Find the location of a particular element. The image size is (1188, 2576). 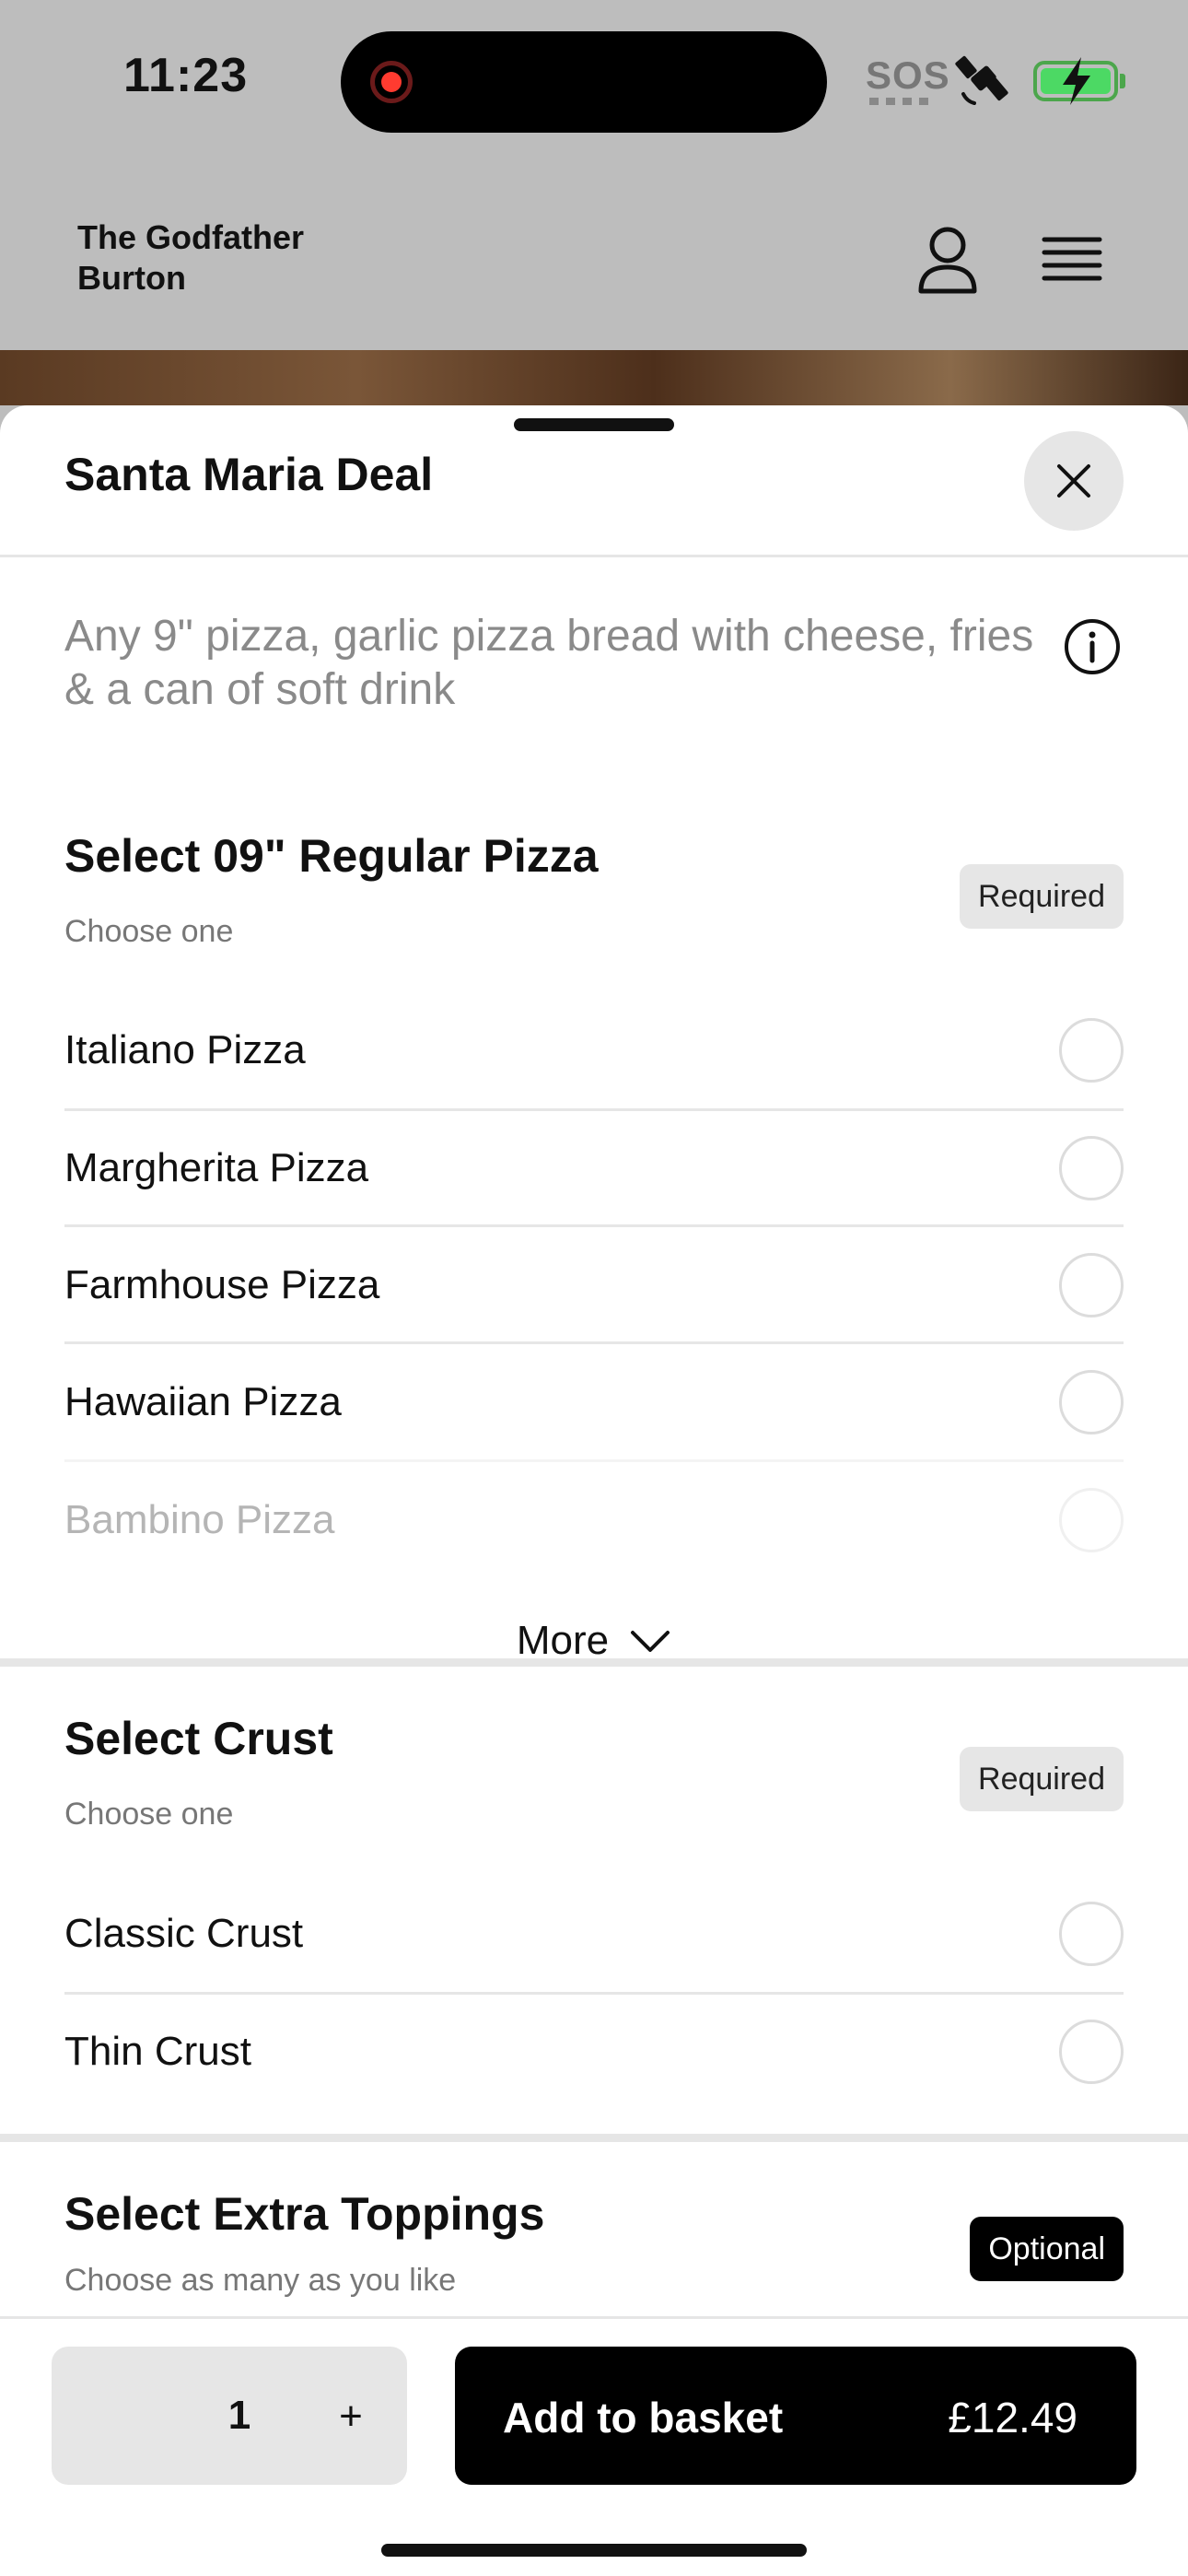

dynamic-island is located at coordinates (584, 82).